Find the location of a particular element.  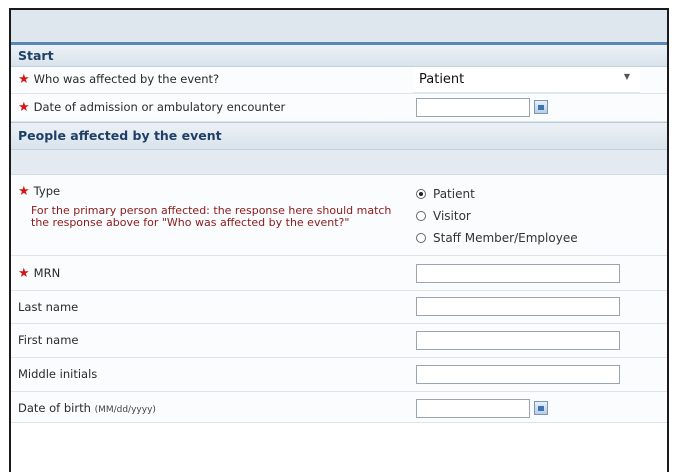

row-first-name: First name is located at coordinates (339, 341).